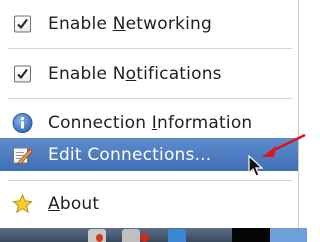 Image resolution: width=320 pixels, height=242 pixels. What do you see at coordinates (74, 204) in the screenshot?
I see `menu-item-label: About` at bounding box center [74, 204].